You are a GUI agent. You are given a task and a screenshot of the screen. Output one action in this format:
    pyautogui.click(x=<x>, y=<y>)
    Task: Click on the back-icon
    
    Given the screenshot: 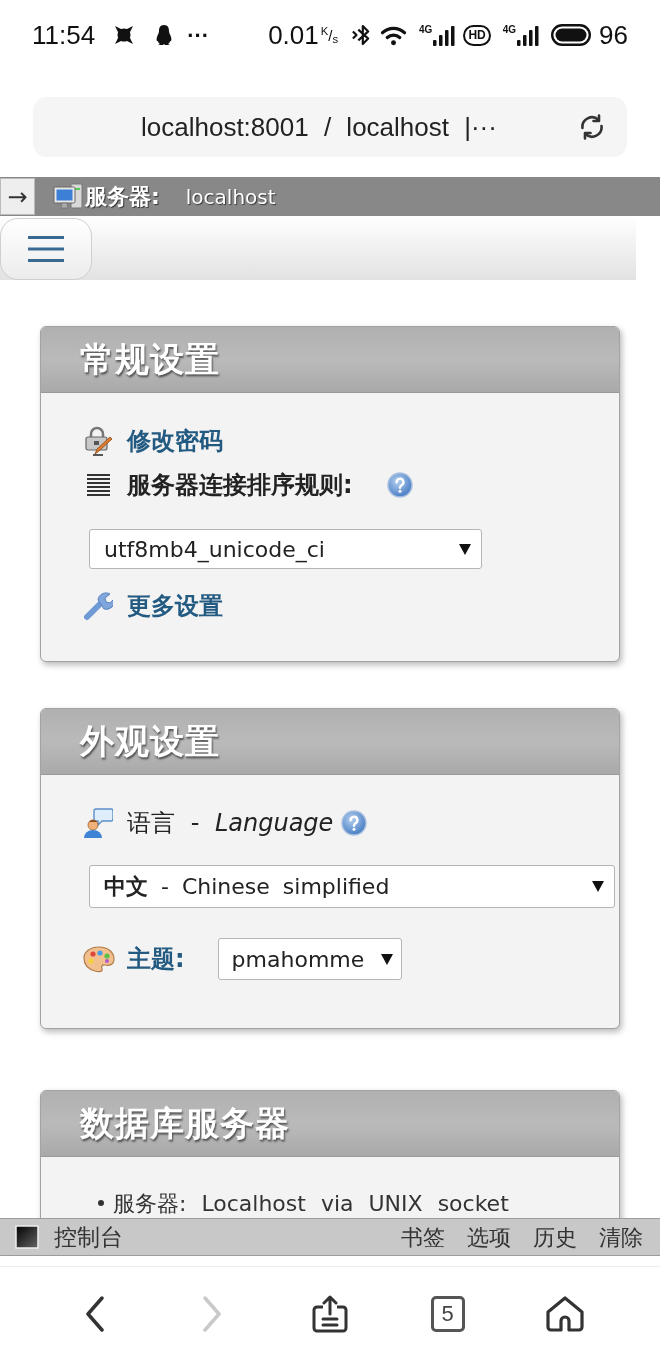 What is the action you would take?
    pyautogui.click(x=94, y=1313)
    